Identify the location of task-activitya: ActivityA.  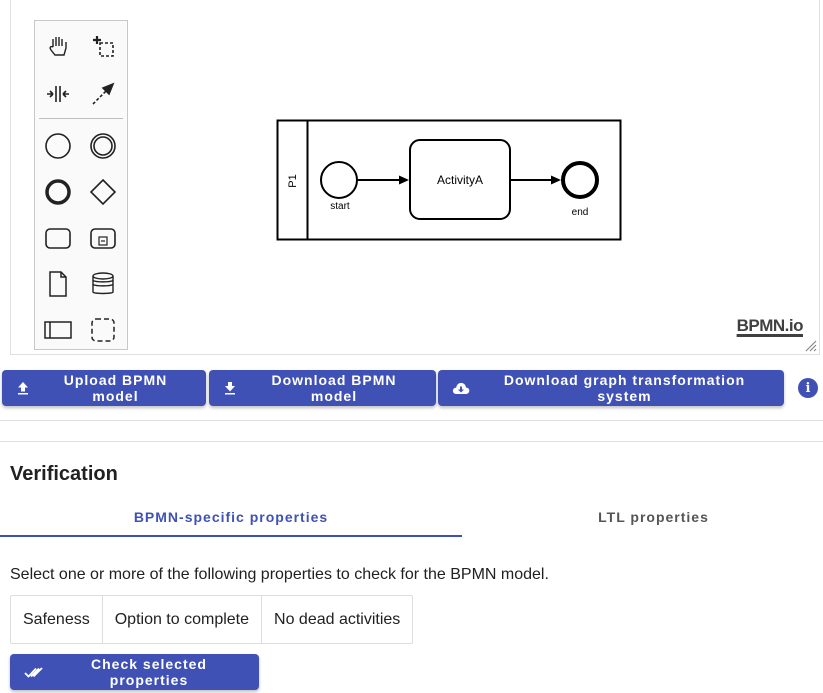
(460, 179).